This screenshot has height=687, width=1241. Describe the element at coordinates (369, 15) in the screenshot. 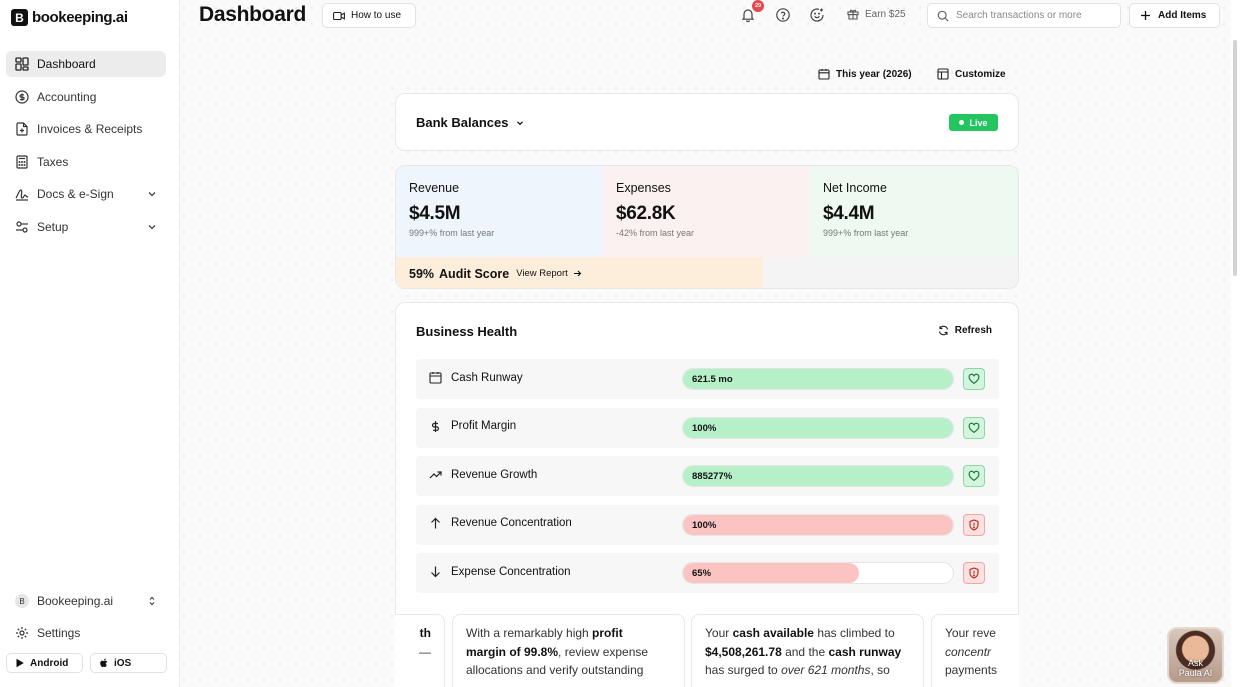

I see `how-to-use-button: How to use` at that location.